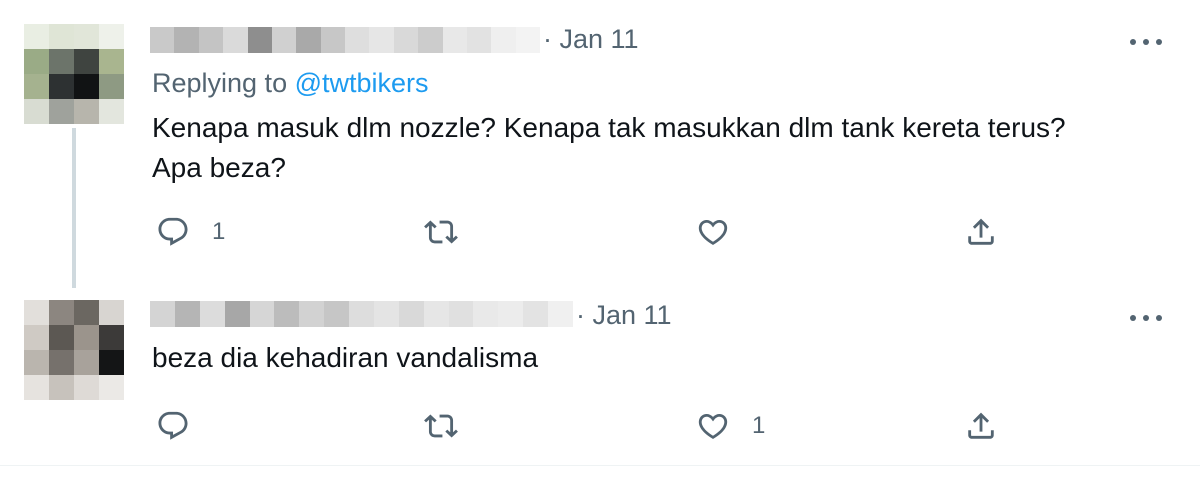 The width and height of the screenshot is (1200, 484). Describe the element at coordinates (190, 232) in the screenshot. I see `reply-button: 1` at that location.